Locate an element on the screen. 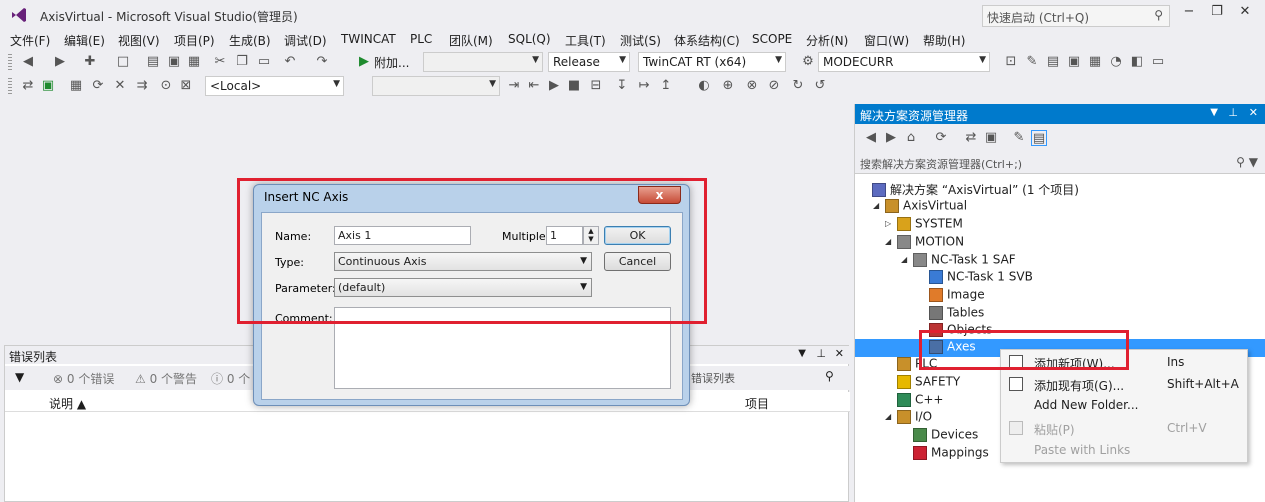  menu-architecture: 体系结构(C) is located at coordinates (707, 40).